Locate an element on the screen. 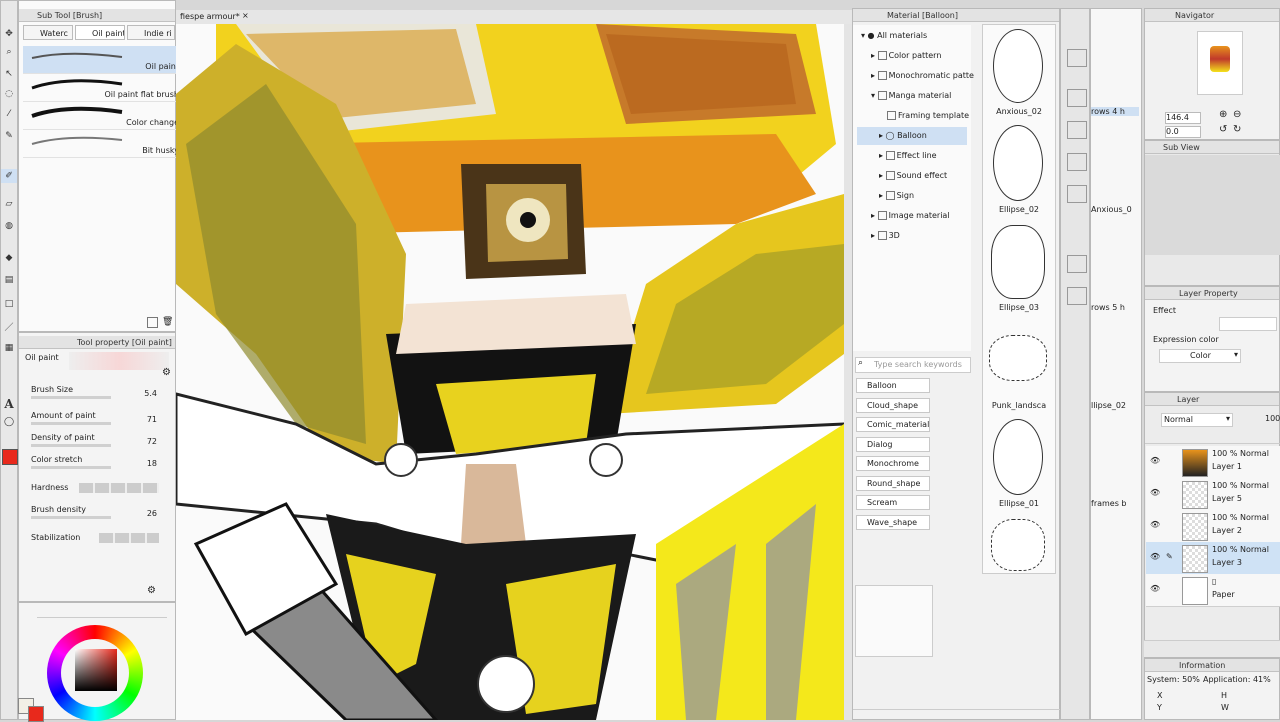 This screenshot has height=722, width=1280. fill-icon: ◆ is located at coordinates (9, 258).